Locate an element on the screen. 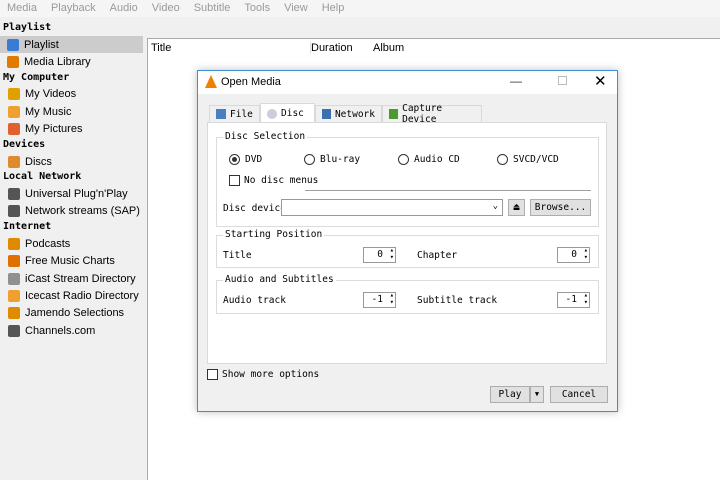 The width and height of the screenshot is (720, 480). sidebar-item: My Pictures is located at coordinates (71, 129).